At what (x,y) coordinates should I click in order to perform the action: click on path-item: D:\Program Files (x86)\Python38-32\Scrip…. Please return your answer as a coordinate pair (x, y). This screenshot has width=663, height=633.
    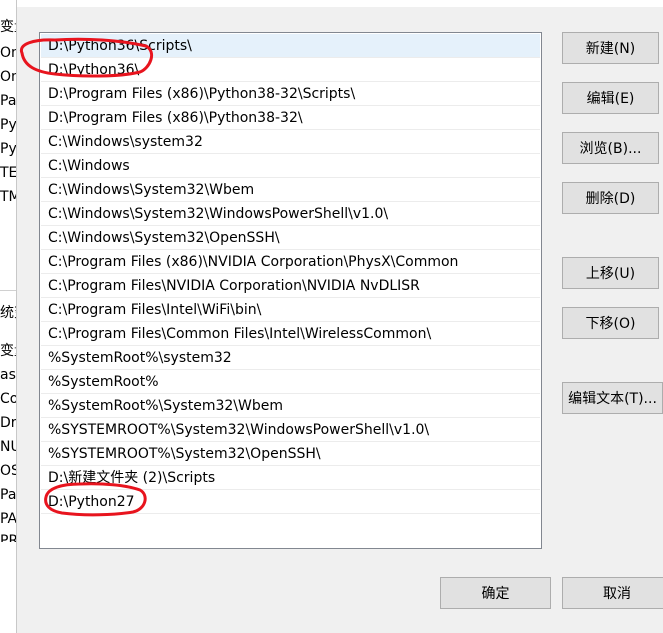
    Looking at the image, I should click on (290, 94).